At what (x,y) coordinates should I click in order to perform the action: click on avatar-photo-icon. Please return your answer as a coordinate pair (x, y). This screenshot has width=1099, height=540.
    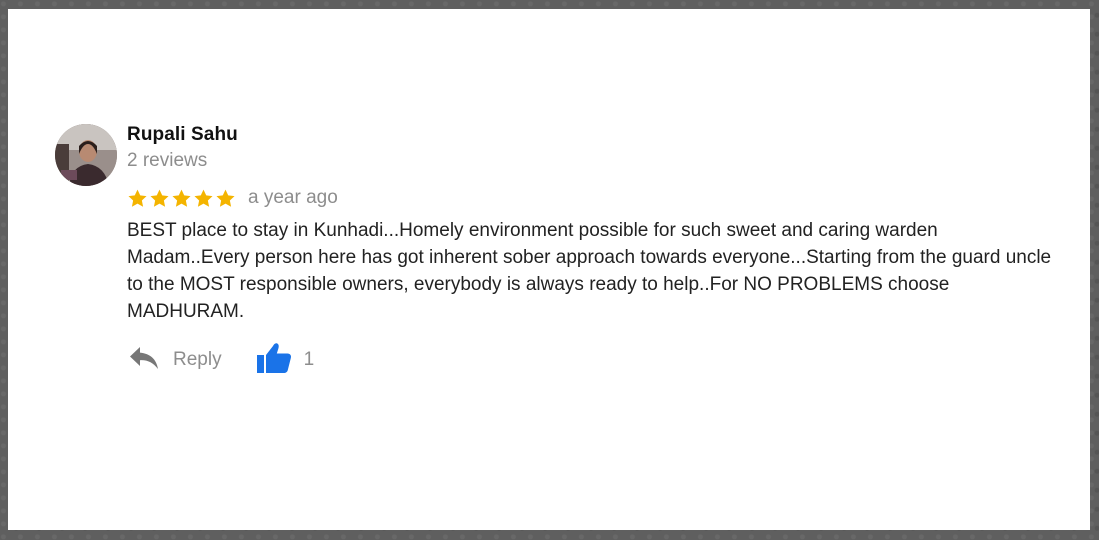
    Looking at the image, I should click on (86, 155).